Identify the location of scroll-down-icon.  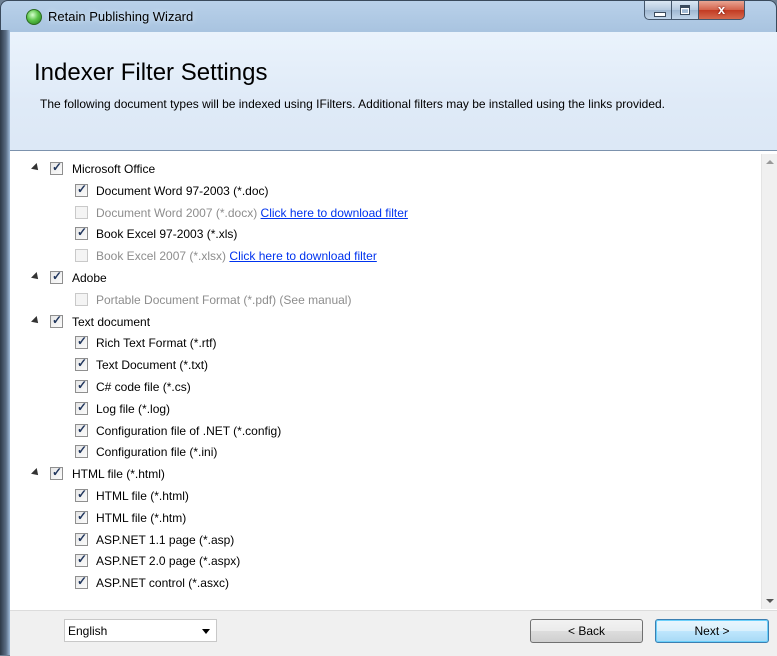
(770, 601).